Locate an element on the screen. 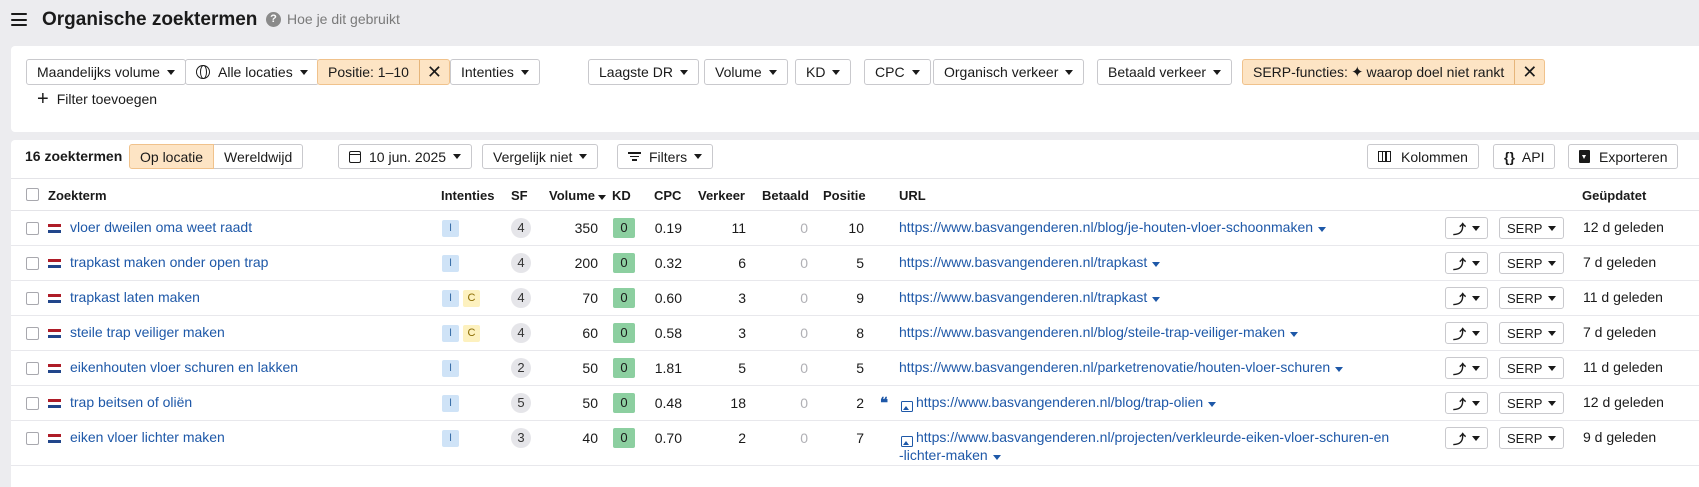  ranking-url-continued: -lichter-maken is located at coordinates (950, 455).